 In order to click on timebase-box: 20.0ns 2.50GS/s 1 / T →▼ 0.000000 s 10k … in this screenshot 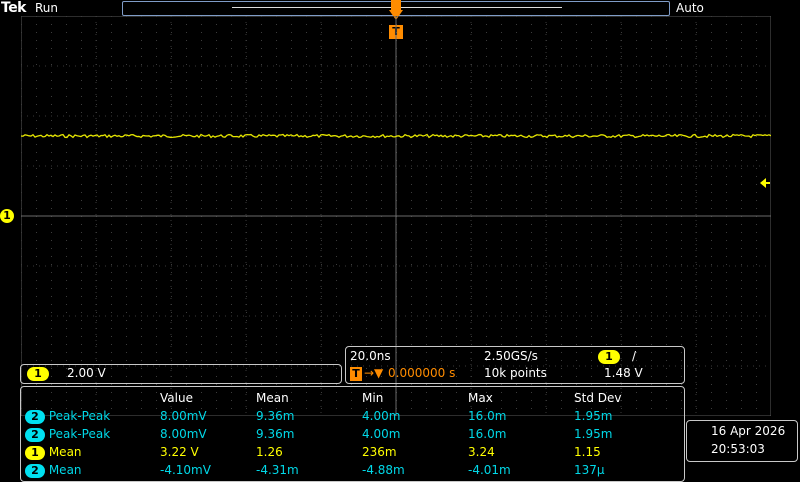, I will do `click(515, 365)`.